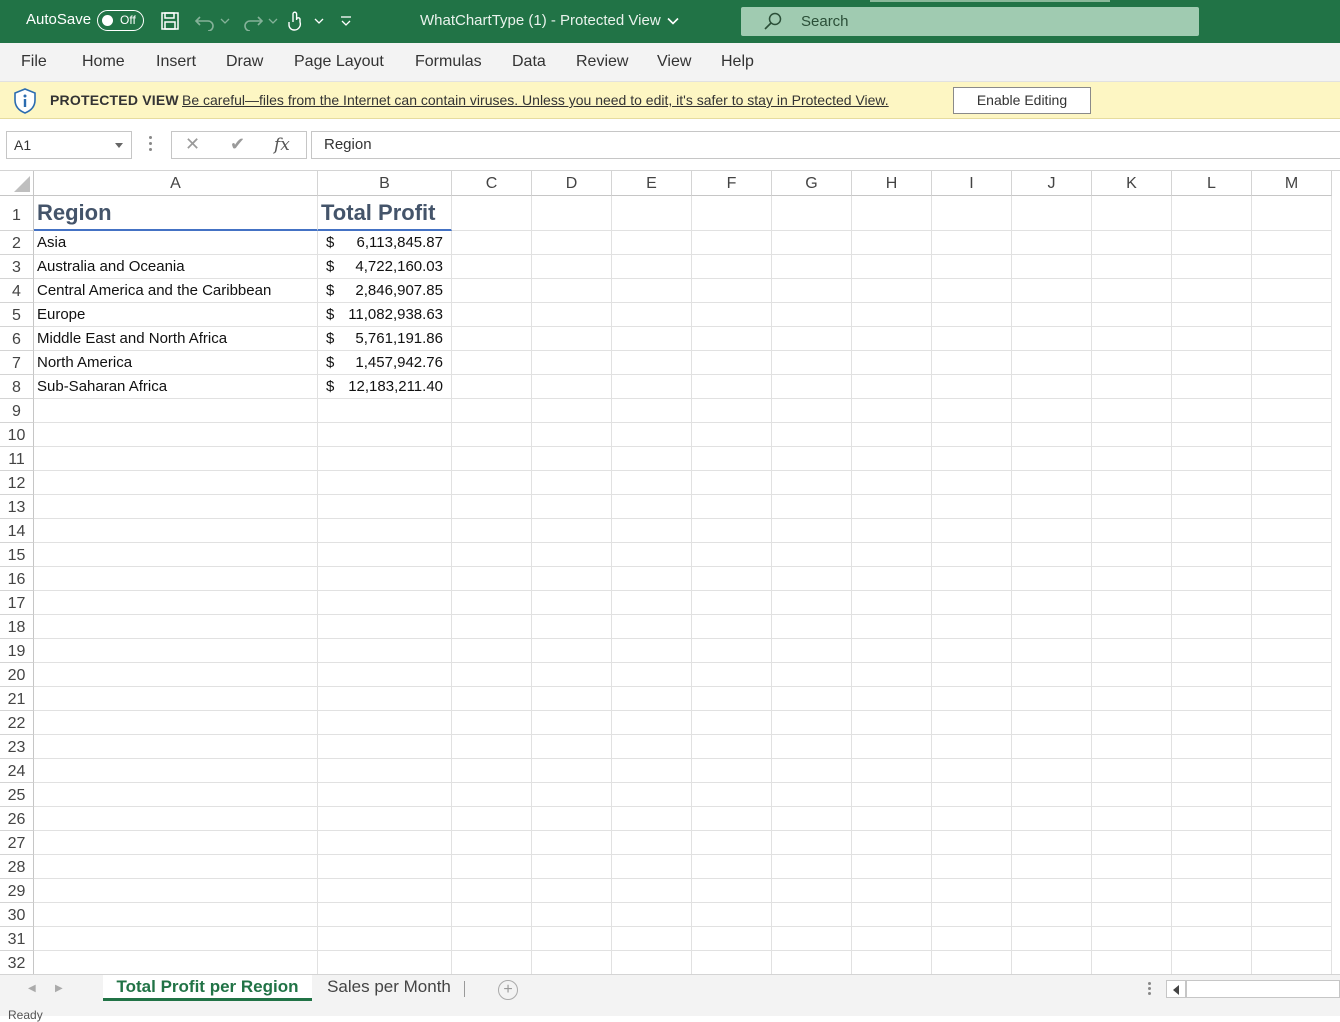 Image resolution: width=1340 pixels, height=1022 pixels. Describe the element at coordinates (17, 675) in the screenshot. I see `row-header: 20` at that location.